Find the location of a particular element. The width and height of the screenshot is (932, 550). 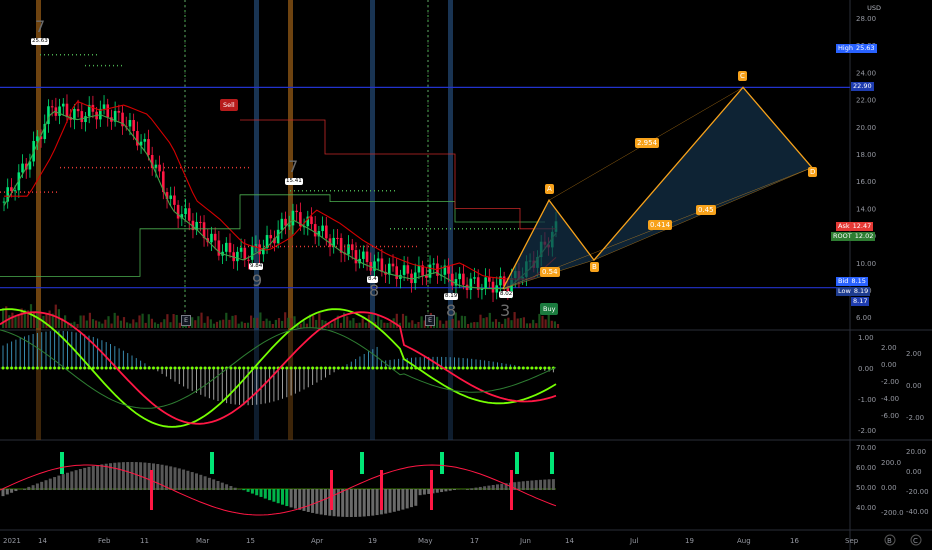

pattern-point-a: A is located at coordinates (549, 189).